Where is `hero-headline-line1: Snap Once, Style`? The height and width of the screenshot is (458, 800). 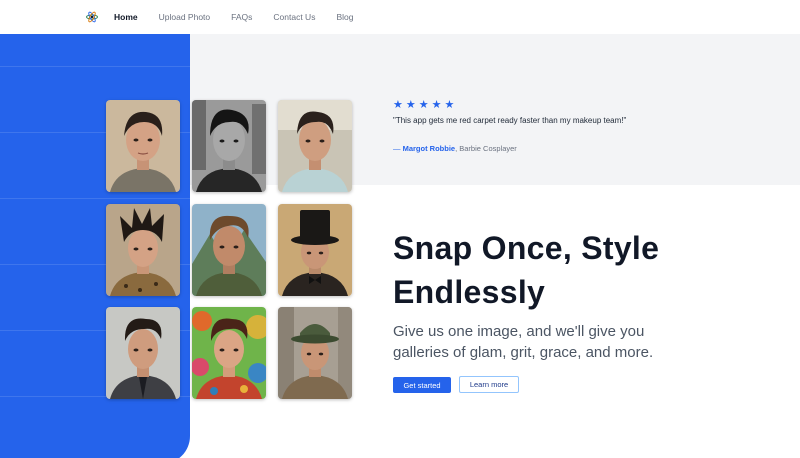
hero-headline-line1: Snap Once, Style is located at coordinates (526, 248).